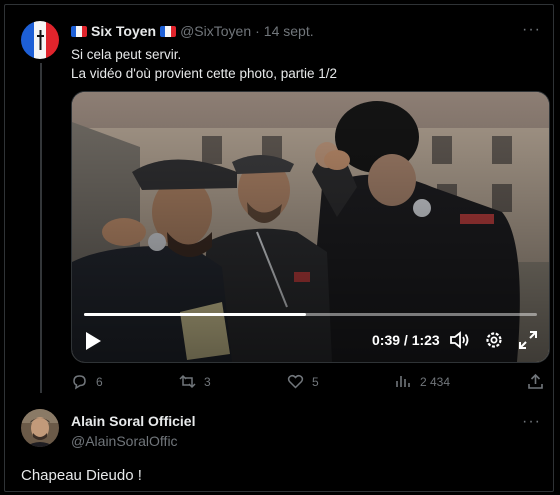 This screenshot has height=495, width=560. Describe the element at coordinates (87, 381) in the screenshot. I see `reply-button: 6` at that location.